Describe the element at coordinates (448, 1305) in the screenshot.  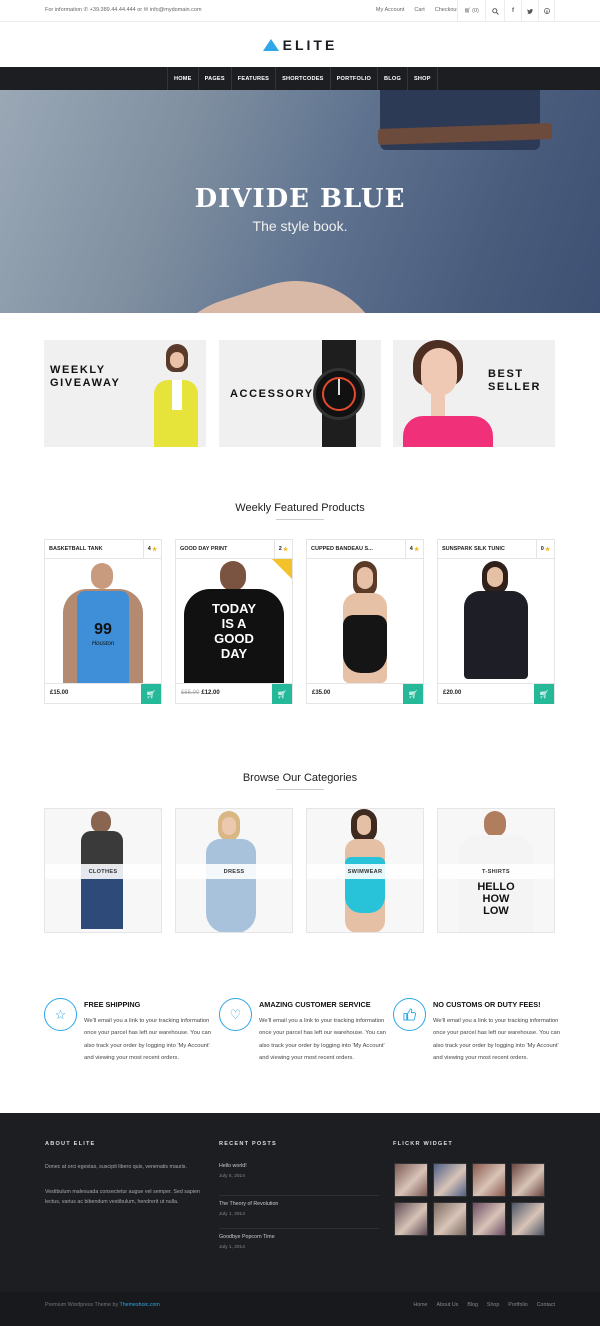
I see `footer-link-about-us: About Us` at that location.